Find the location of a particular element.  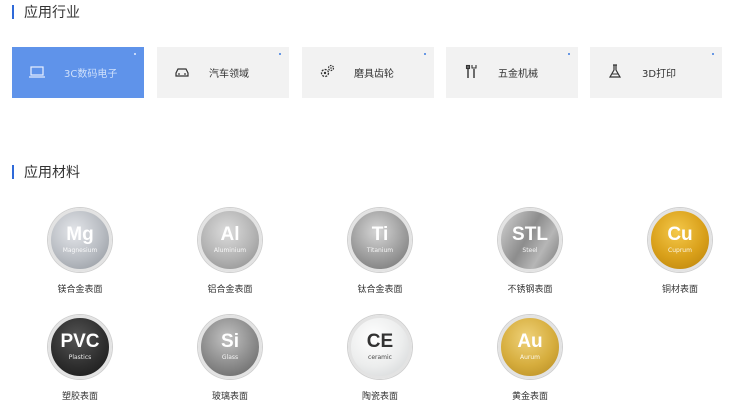

industry-card-3dprint: 3D打印 is located at coordinates (656, 72).